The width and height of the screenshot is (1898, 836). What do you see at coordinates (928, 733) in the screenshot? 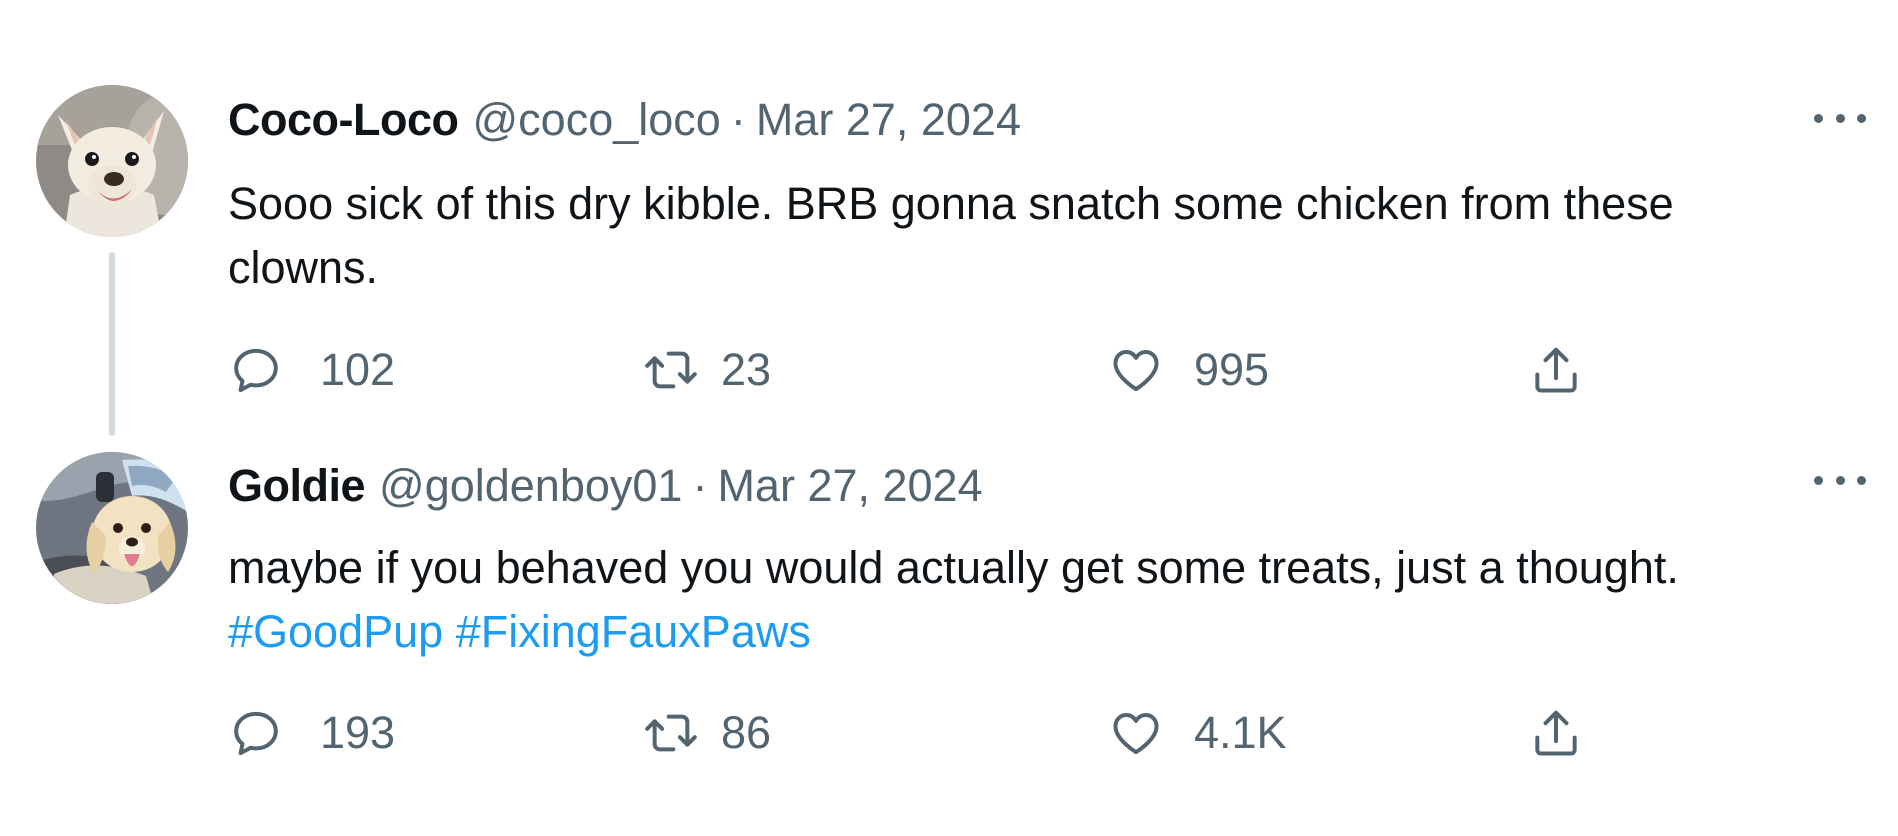
I see `tweet-actions: 193 86 4.1K` at bounding box center [928, 733].